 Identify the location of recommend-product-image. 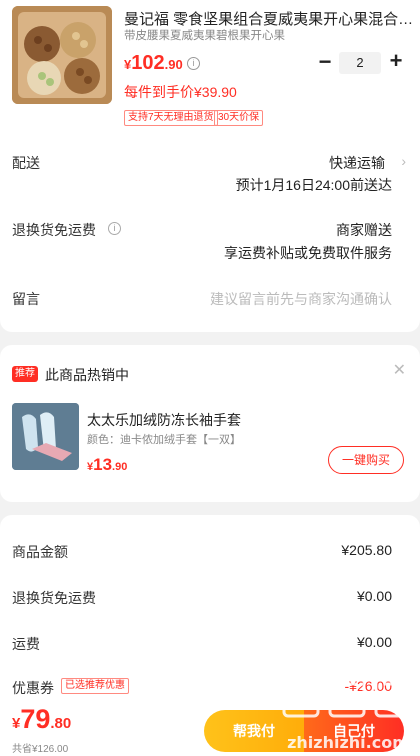
(45, 436).